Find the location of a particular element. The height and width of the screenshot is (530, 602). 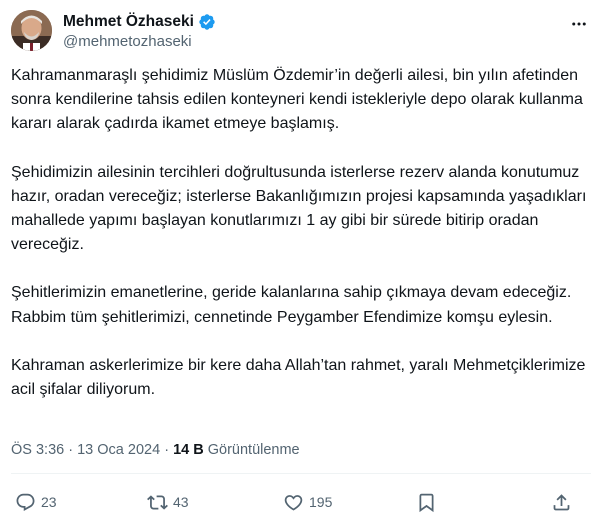

like-count: 195 is located at coordinates (321, 502).